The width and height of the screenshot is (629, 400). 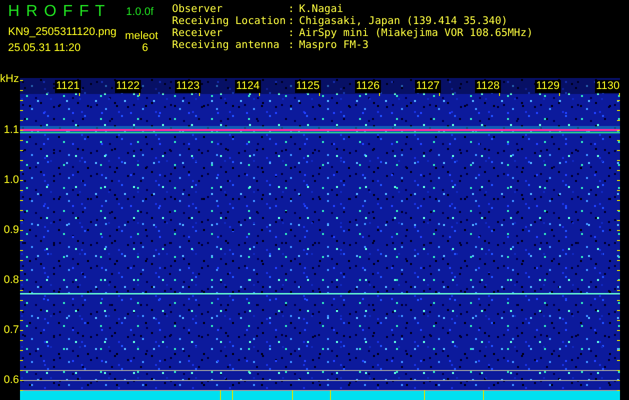 What do you see at coordinates (308, 86) in the screenshot?
I see `x-axis-label: 1125` at bounding box center [308, 86].